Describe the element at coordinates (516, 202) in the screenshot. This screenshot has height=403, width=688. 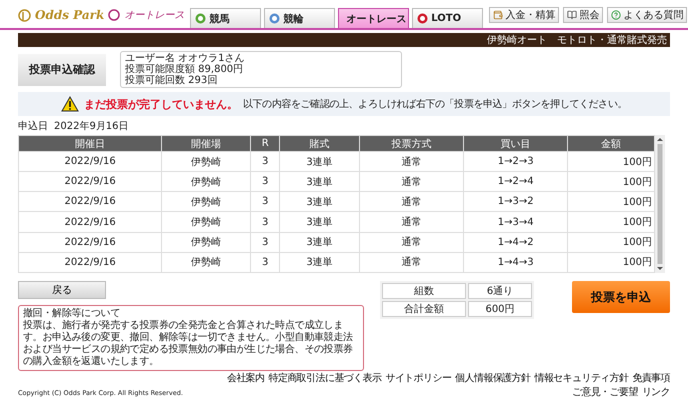
I see `table-cell: 1→3→2` at that location.